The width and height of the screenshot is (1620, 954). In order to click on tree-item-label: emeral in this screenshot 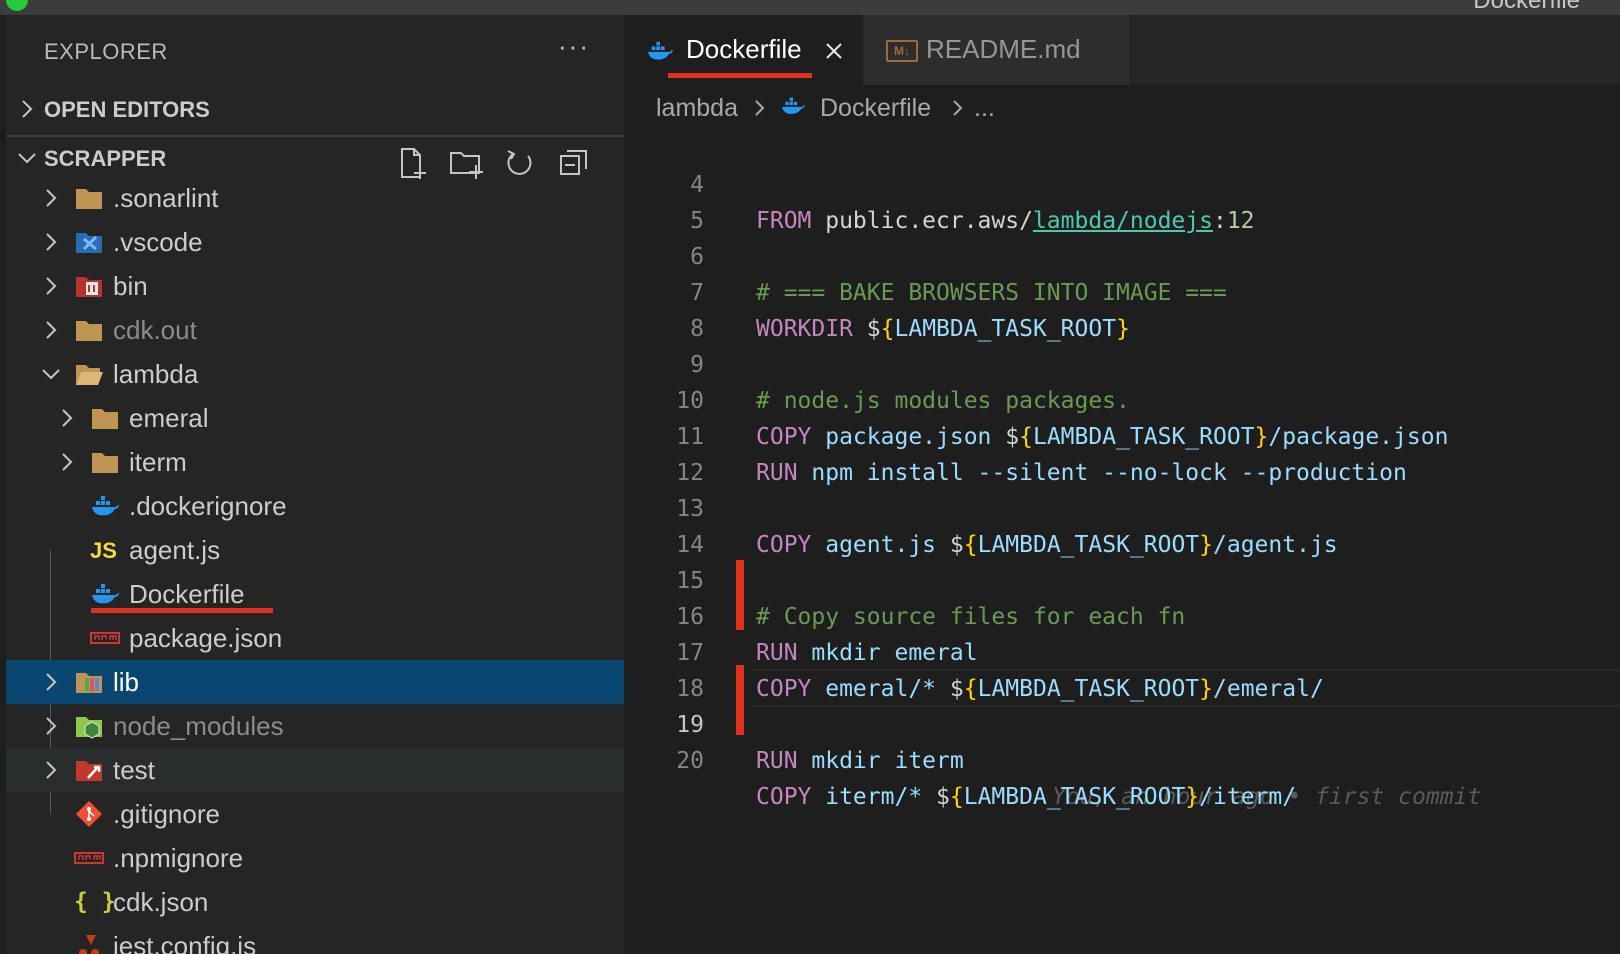, I will do `click(169, 418)`.